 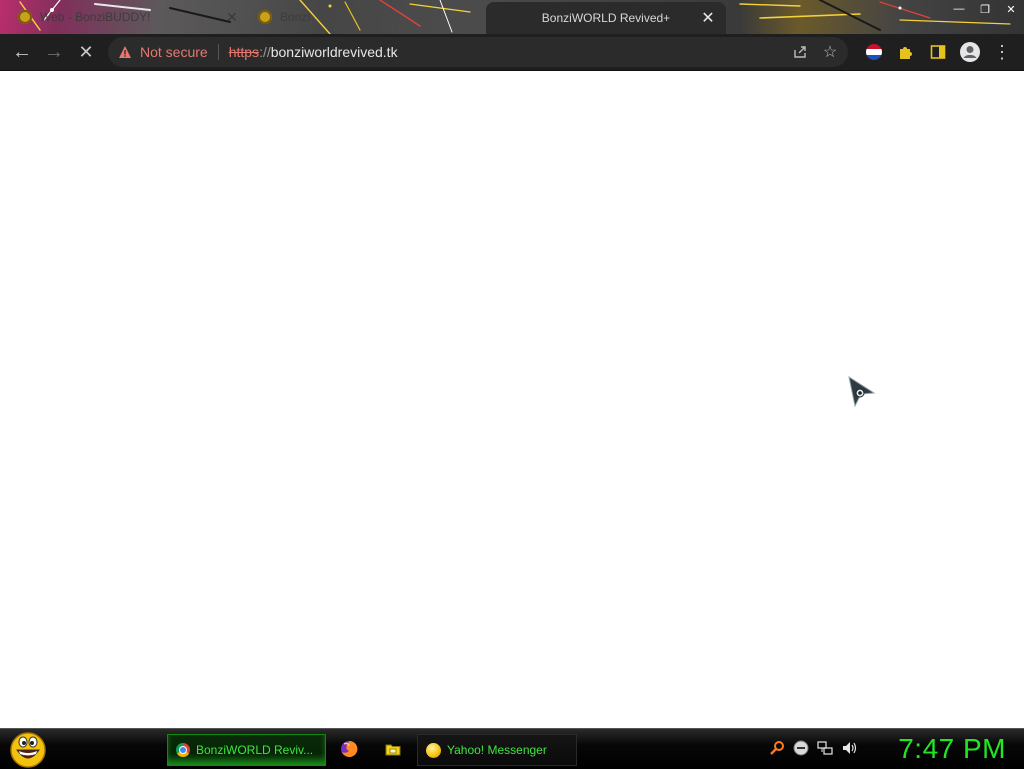 I want to click on tab-bonzibuddy: Web - BonziBUDDY! ✕, so click(x=129, y=17).